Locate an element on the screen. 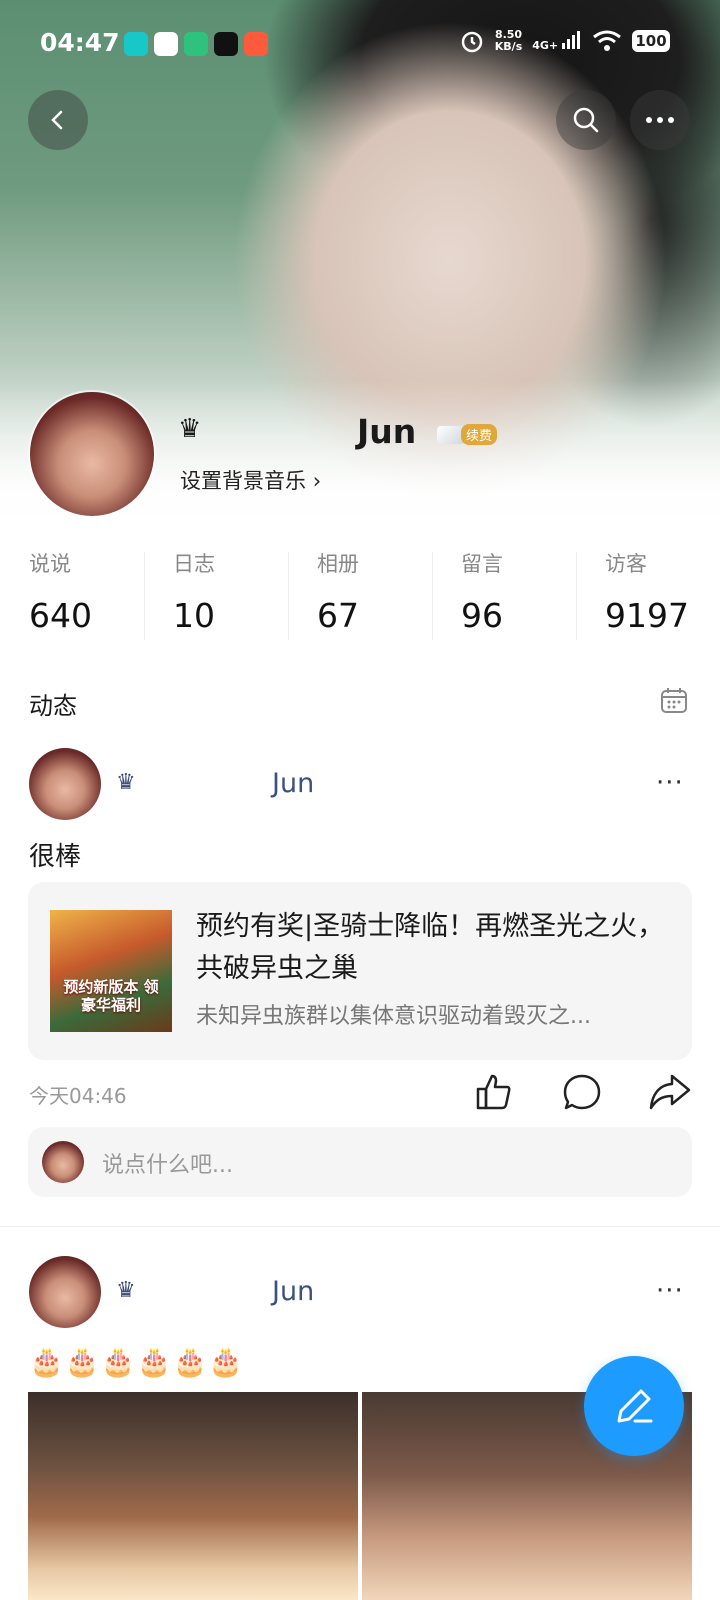  my-avatar is located at coordinates (63, 1162).